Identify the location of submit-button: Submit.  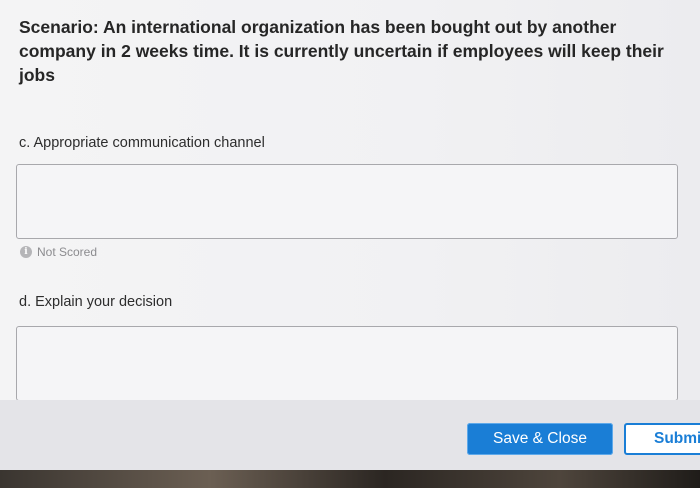
(662, 439).